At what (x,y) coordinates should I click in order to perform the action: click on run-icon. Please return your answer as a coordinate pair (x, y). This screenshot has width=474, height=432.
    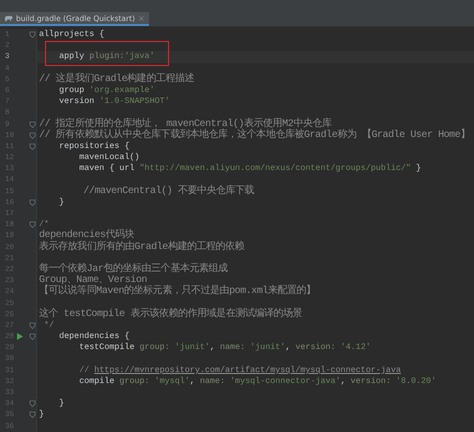
    Looking at the image, I should click on (20, 336).